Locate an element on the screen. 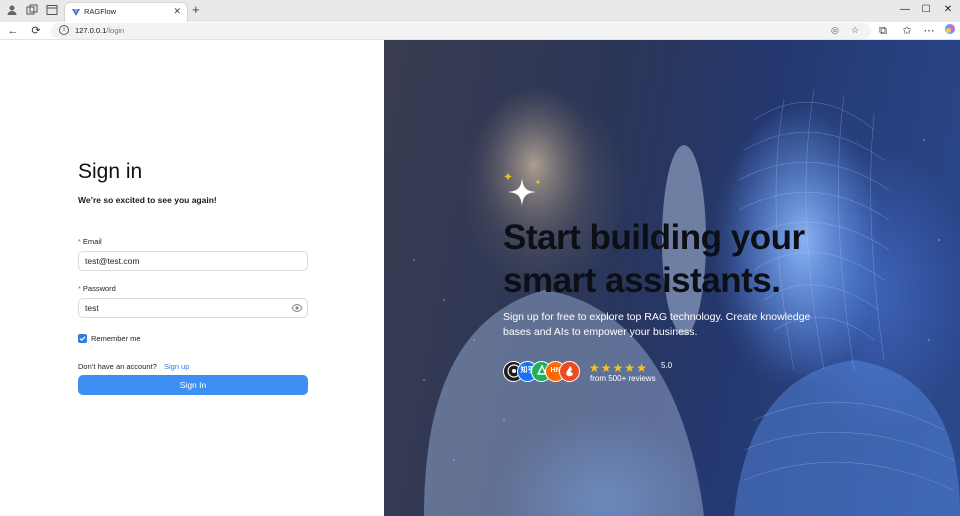 The height and width of the screenshot is (516, 960). back-arrow-icon: ← is located at coordinates (13, 31).